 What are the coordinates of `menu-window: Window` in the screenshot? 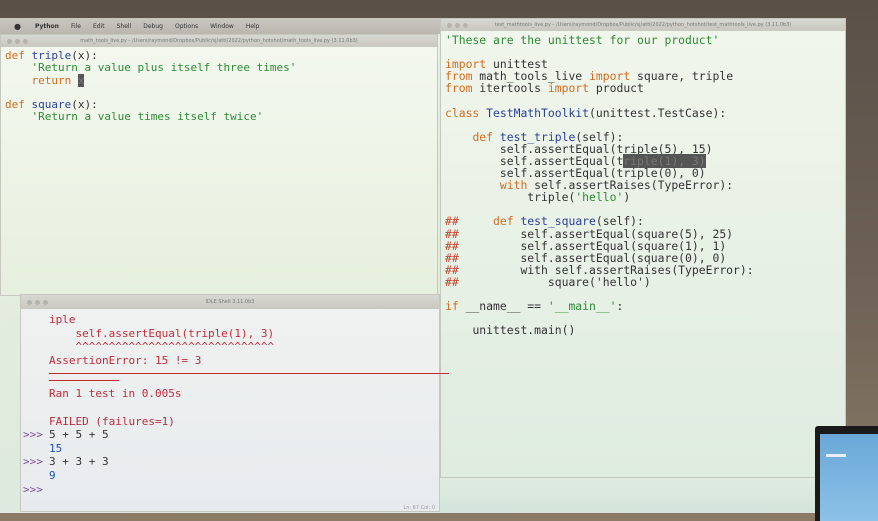 It's located at (222, 26).